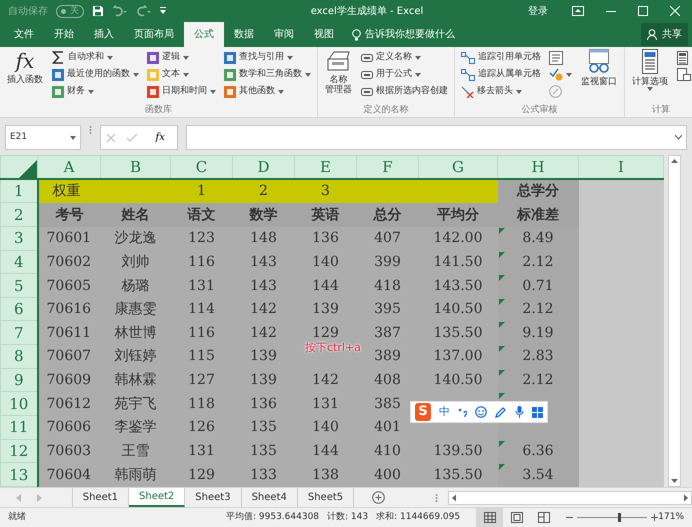 The image size is (692, 527). What do you see at coordinates (267, 74) in the screenshot?
I see `ribbon-button: 数学和三角函数` at bounding box center [267, 74].